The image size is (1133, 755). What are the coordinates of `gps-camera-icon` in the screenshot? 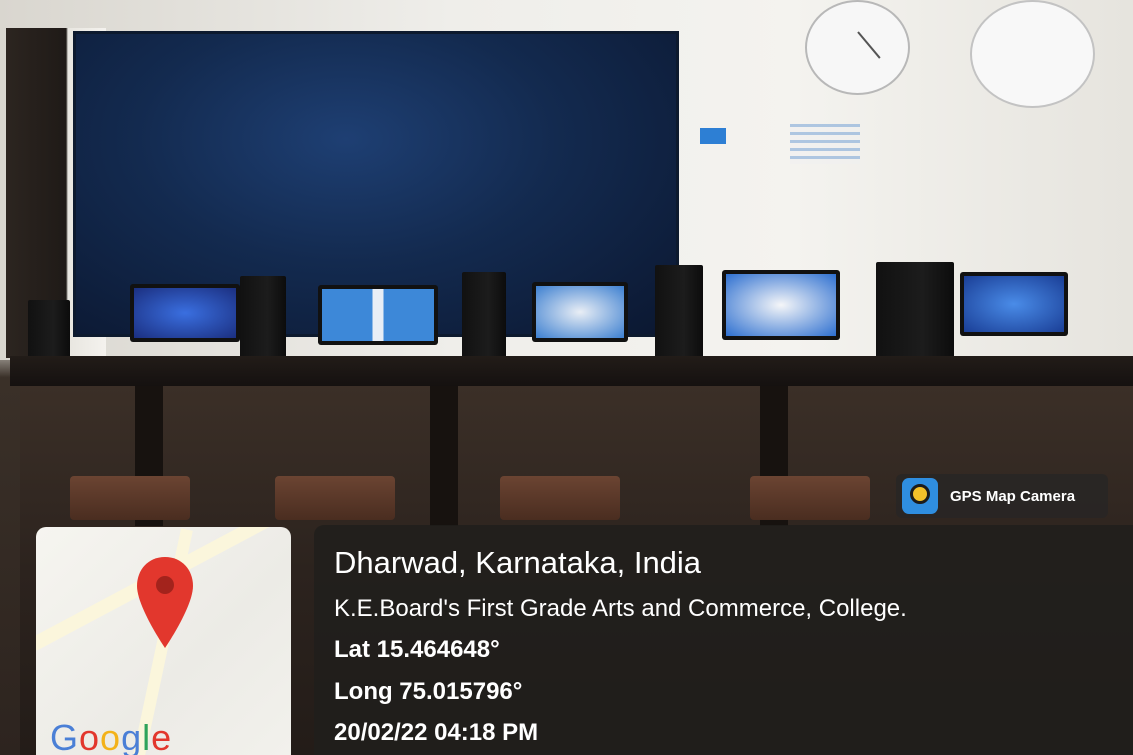 It's located at (920, 496).